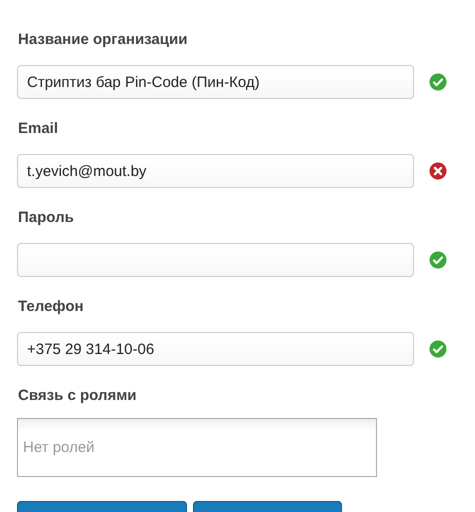 This screenshot has height=512, width=475. What do you see at coordinates (215, 349) in the screenshot?
I see `input-field: +375 29 314-10-06` at bounding box center [215, 349].